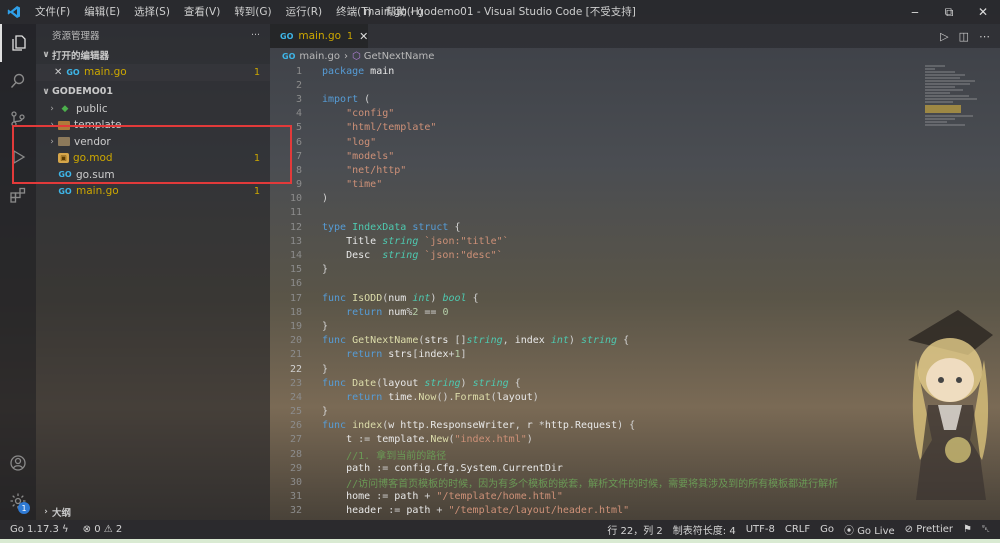 The image size is (1000, 543). Describe the element at coordinates (957, 114) in the screenshot. I see `minimap` at that location.